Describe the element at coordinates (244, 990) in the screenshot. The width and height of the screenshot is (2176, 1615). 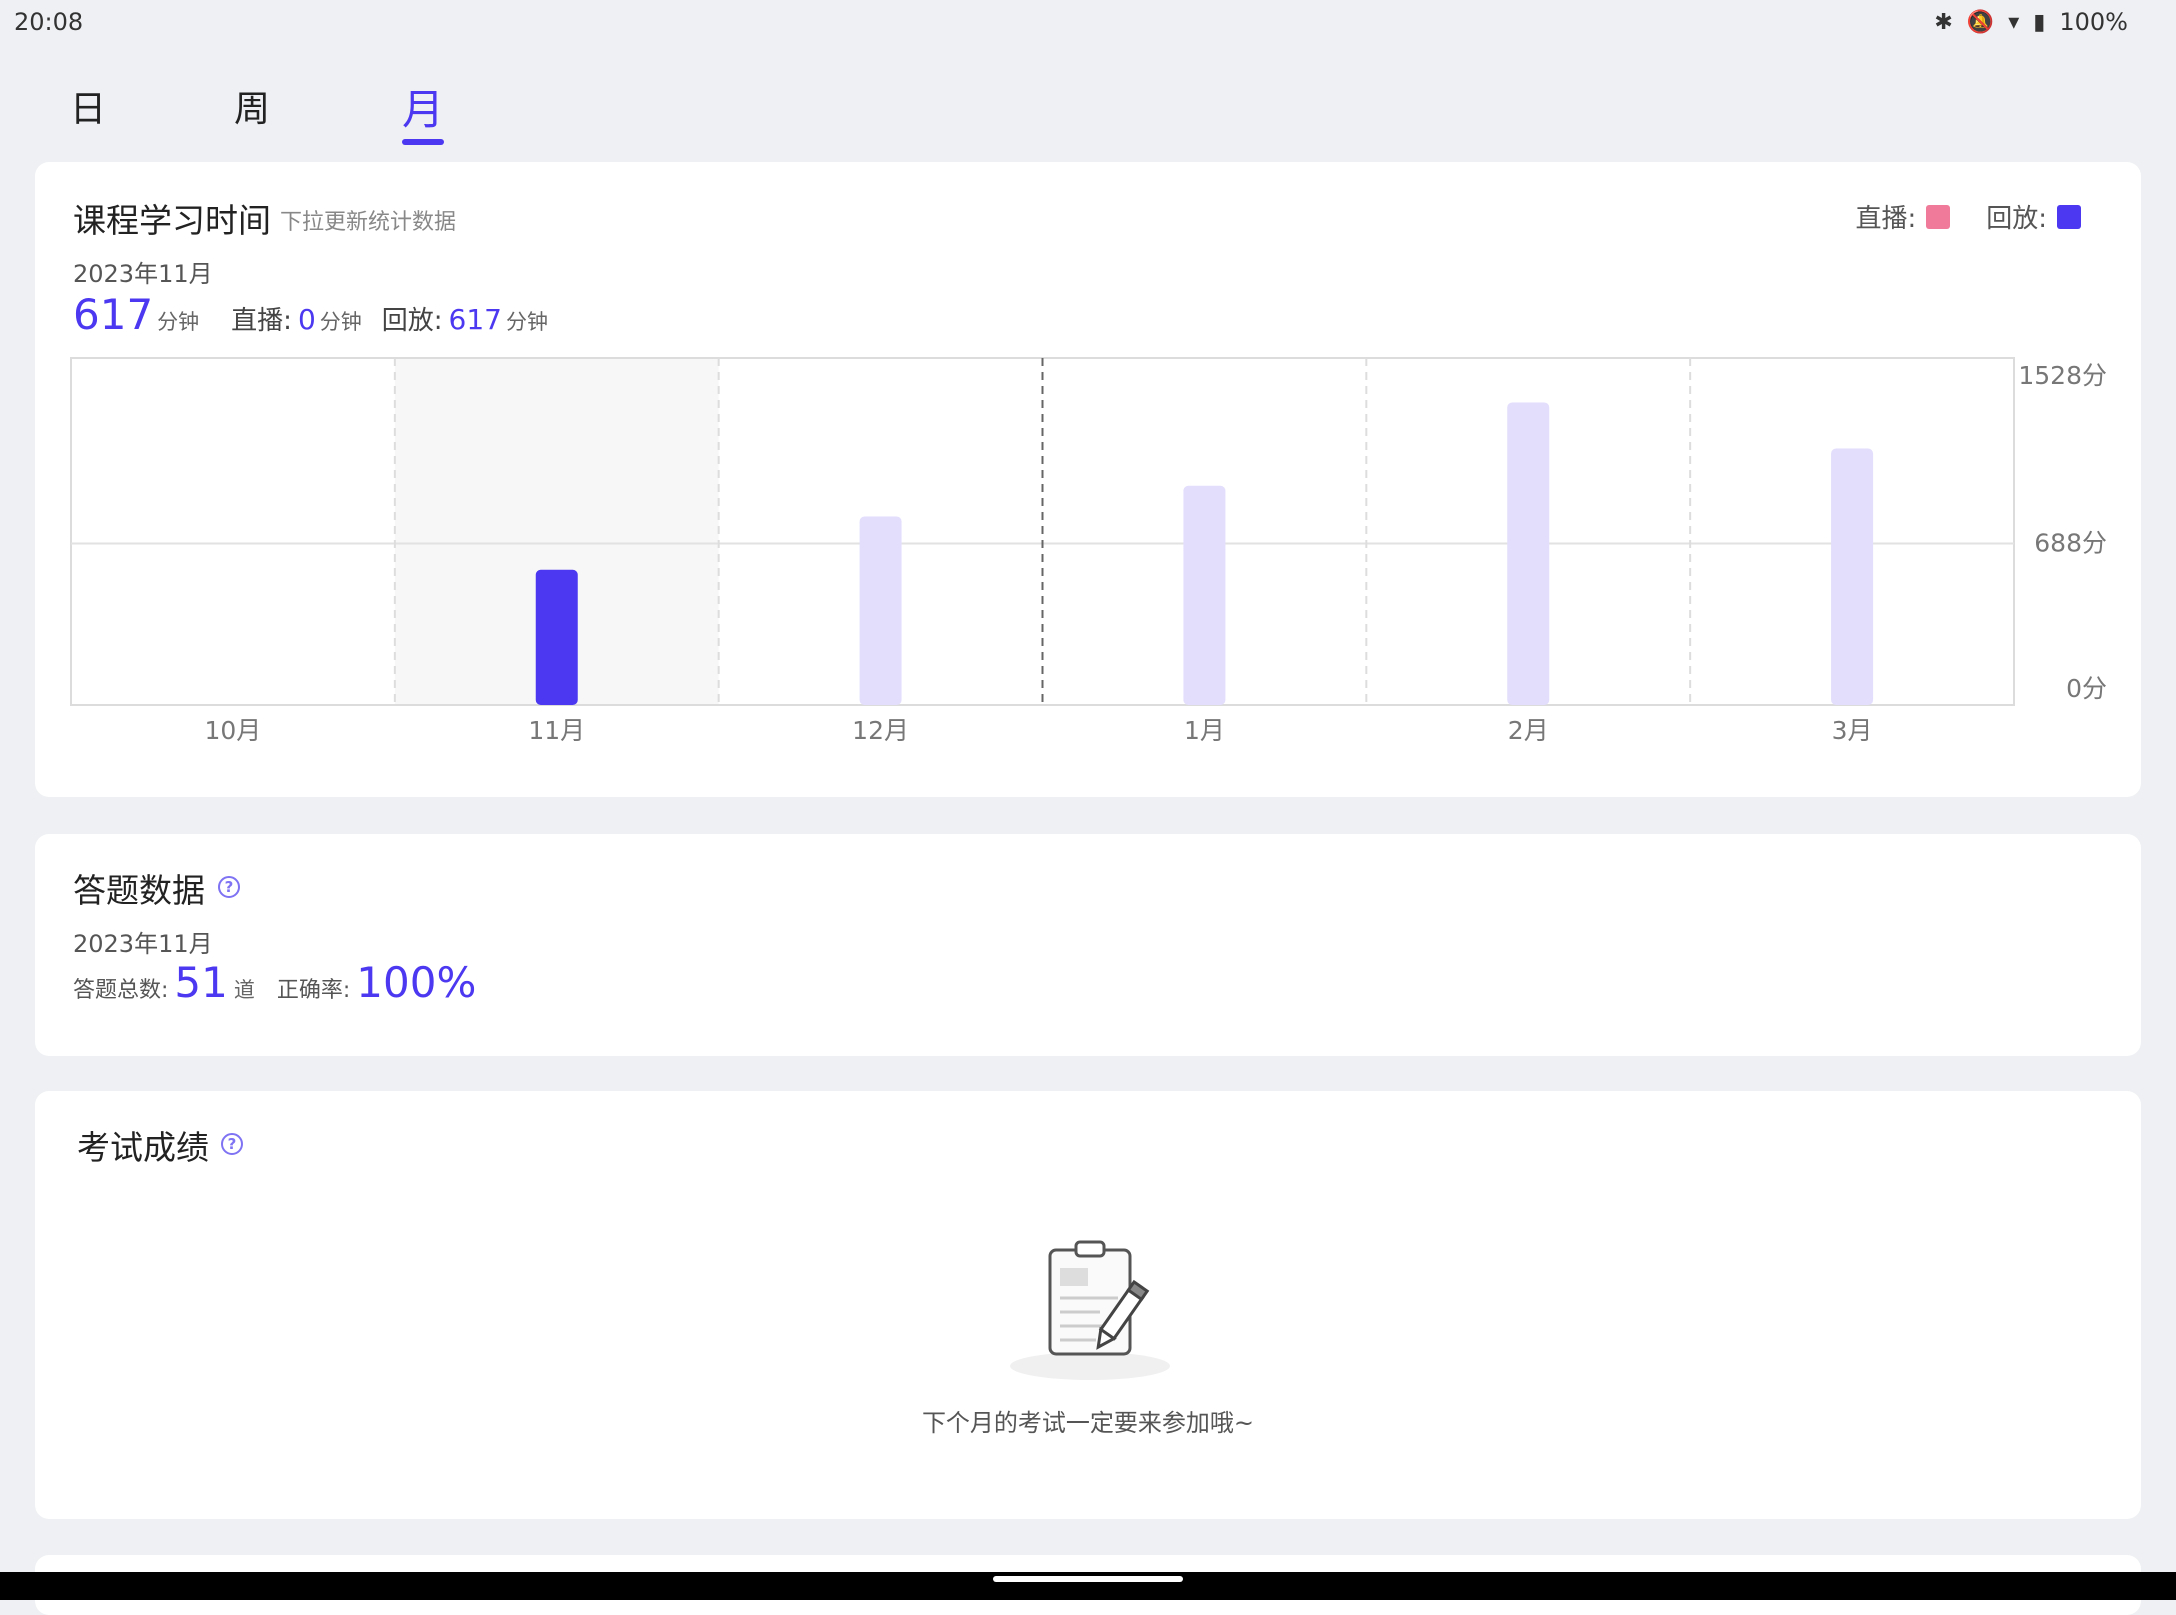
I see `answer-total-unit: 道` at that location.